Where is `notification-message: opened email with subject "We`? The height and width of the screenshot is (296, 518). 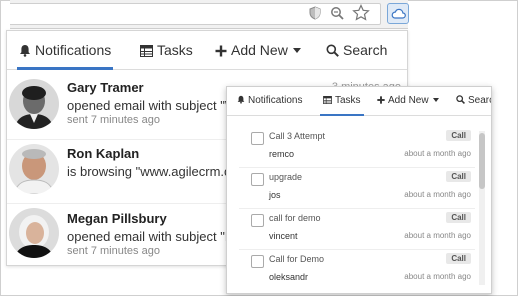
notification-message: opened email with subject "We is located at coordinates (156, 105).